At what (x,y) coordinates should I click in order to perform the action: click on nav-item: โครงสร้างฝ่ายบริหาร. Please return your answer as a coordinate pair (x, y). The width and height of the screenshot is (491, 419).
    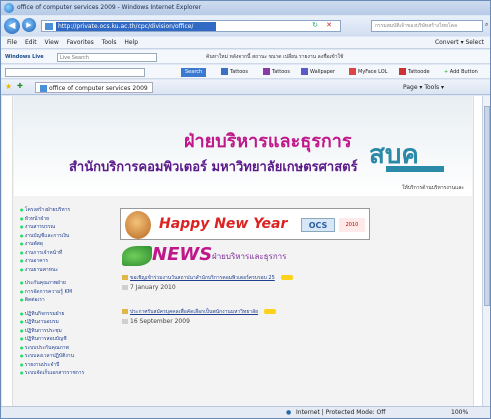
    Looking at the image, I should click on (67, 210).